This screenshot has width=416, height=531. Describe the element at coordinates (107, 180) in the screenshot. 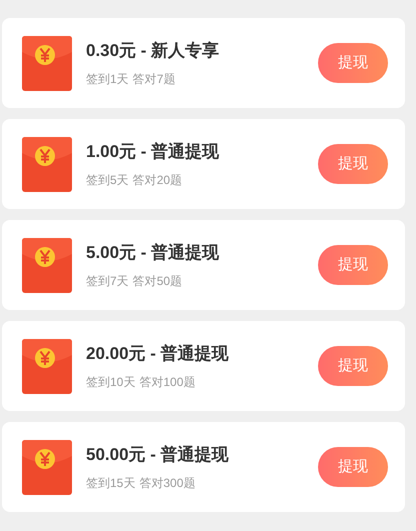

I see `condition-text: 签到5天` at that location.